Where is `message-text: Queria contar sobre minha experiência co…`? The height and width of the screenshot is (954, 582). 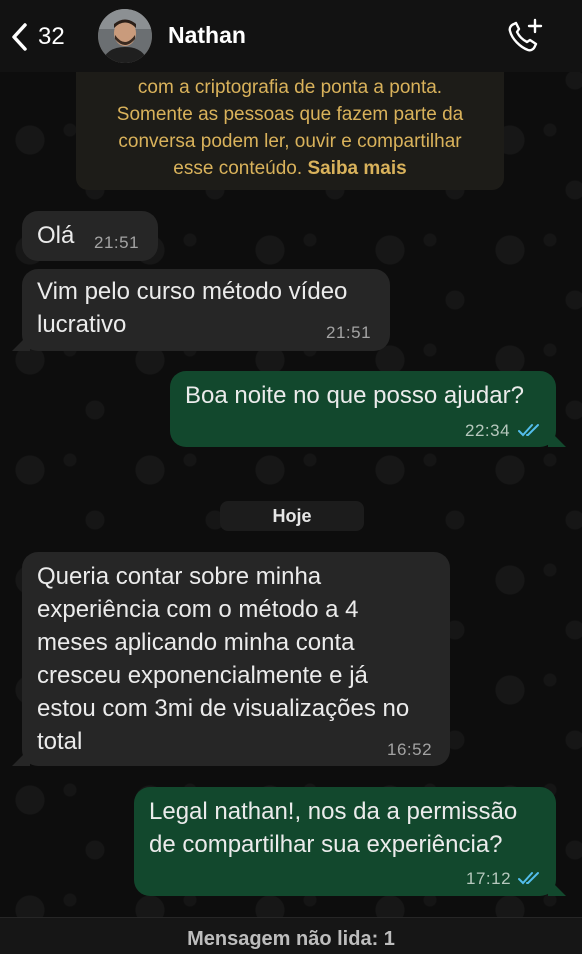 message-text: Queria contar sobre minha experiência co… is located at coordinates (223, 659).